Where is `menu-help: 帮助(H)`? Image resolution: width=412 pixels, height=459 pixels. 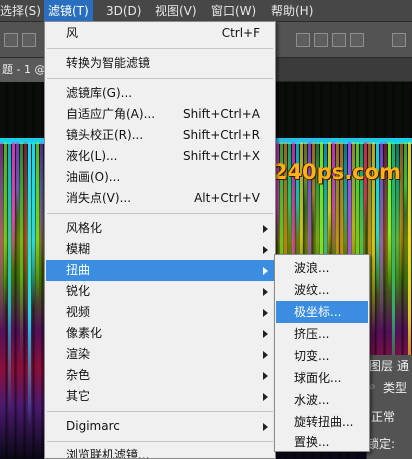
menu-help: 帮助(H) is located at coordinates (292, 11).